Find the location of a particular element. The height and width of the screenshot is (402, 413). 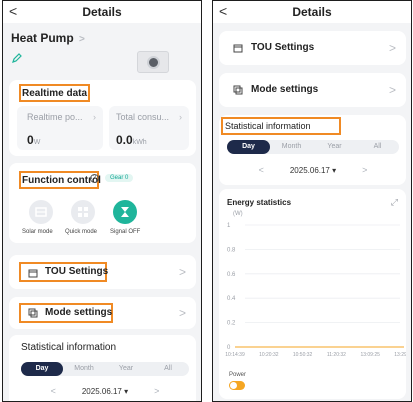

signal-label: Signal OFF is located at coordinates (125, 232).